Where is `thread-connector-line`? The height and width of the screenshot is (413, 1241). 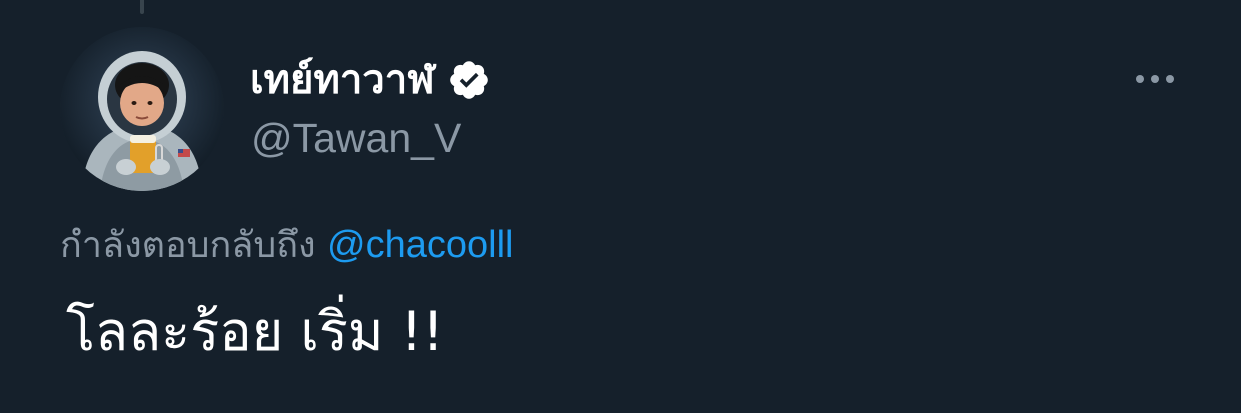 thread-connector-line is located at coordinates (142, 7).